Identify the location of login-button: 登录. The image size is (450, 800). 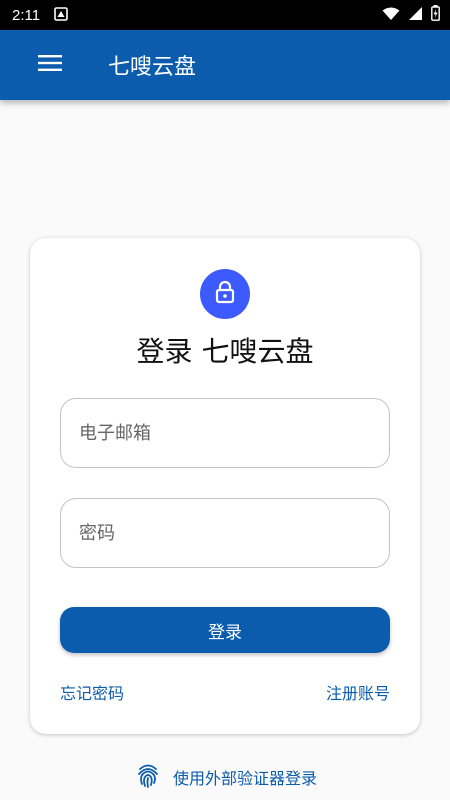
(225, 630).